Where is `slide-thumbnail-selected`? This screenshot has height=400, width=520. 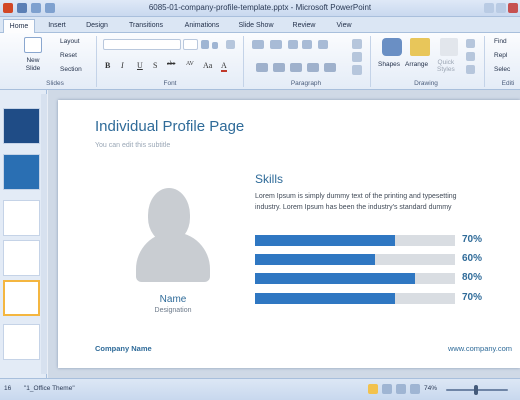
slide-thumbnail-selected is located at coordinates (21, 298).